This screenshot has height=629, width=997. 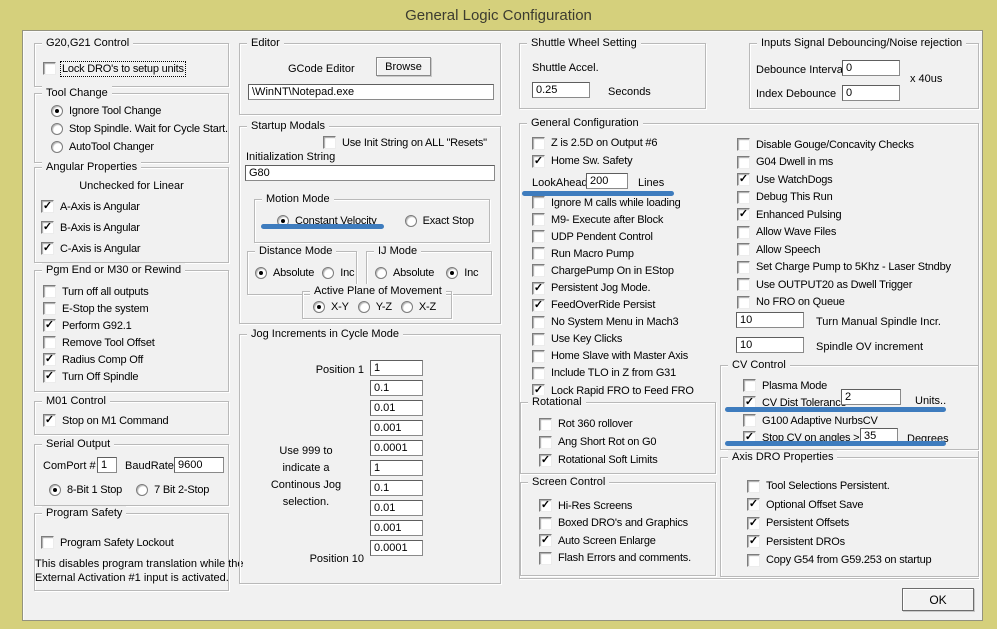 I want to click on radio-row: Inc, so click(x=462, y=272).